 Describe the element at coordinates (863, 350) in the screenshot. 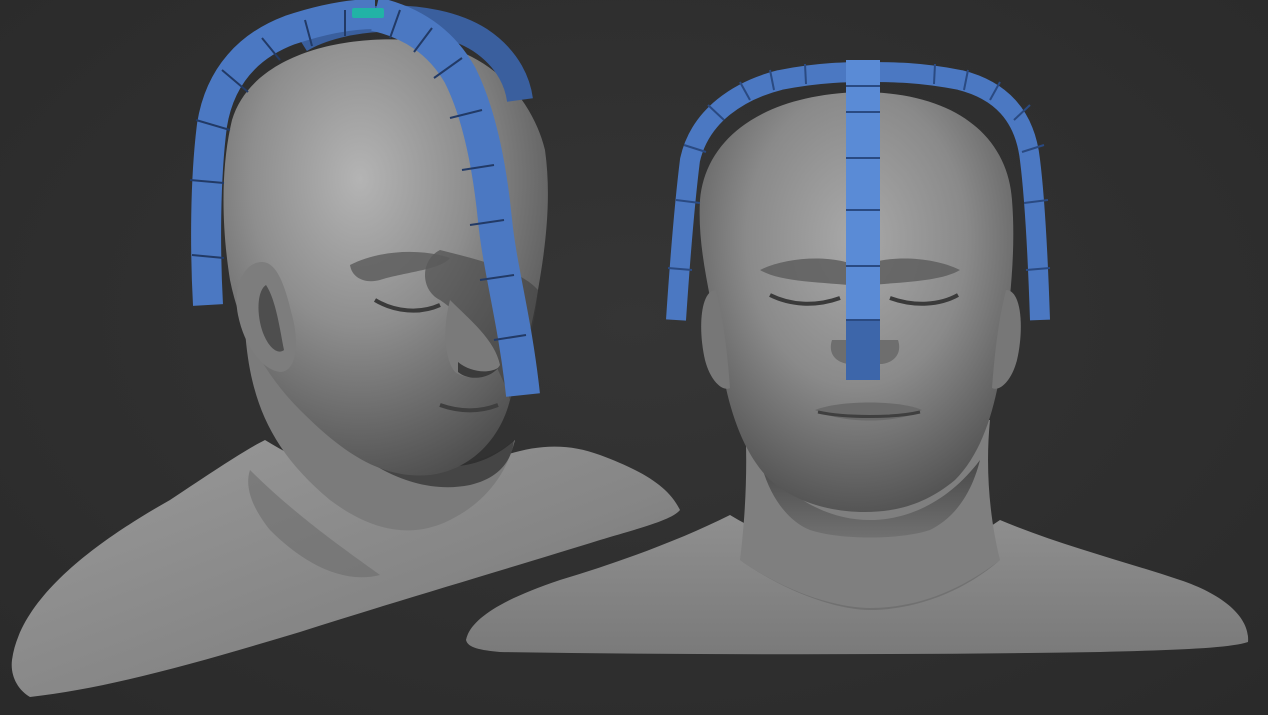

I see `guide-strip-vertical-shadow` at that location.